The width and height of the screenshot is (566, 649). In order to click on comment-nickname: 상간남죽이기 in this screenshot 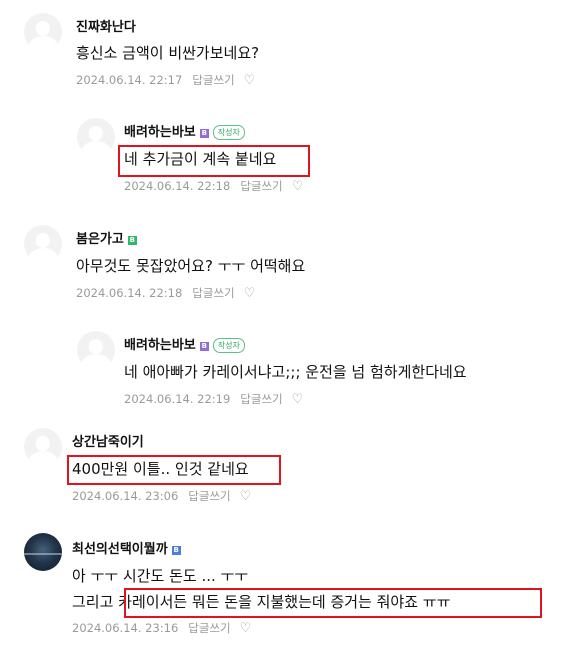, I will do `click(108, 440)`.